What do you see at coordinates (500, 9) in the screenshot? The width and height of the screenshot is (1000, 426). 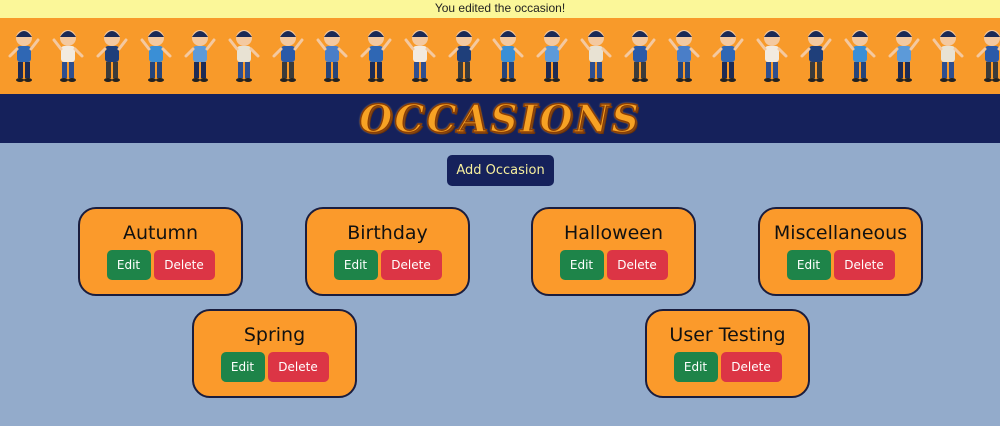 I see `flash-message: You edited the occasion!` at bounding box center [500, 9].